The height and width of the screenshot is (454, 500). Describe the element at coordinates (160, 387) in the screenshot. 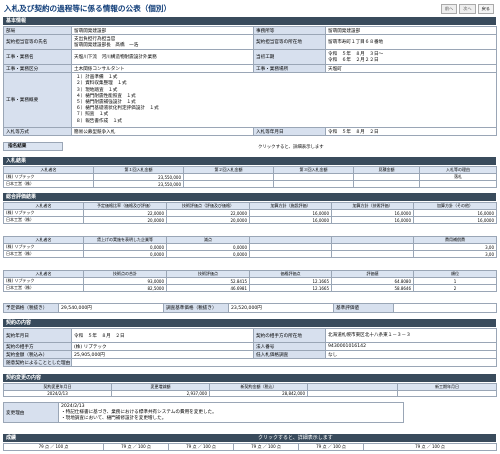

I see `change-header: 変更増減額` at that location.